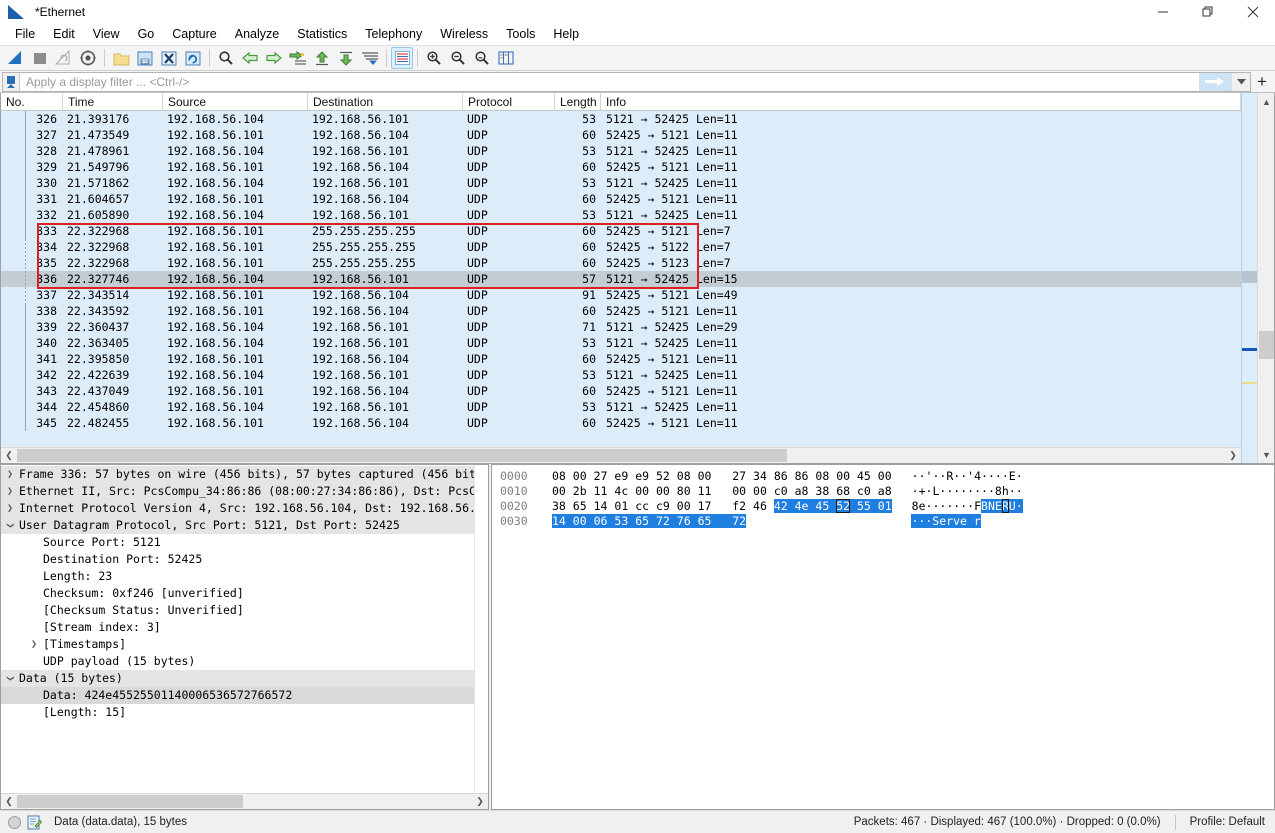  Describe the element at coordinates (146, 34) in the screenshot. I see `menu-go: Go` at that location.